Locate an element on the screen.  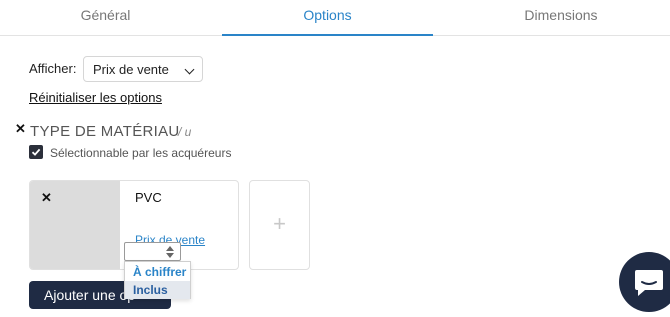
chat-bubble-icon is located at coordinates (649, 283).